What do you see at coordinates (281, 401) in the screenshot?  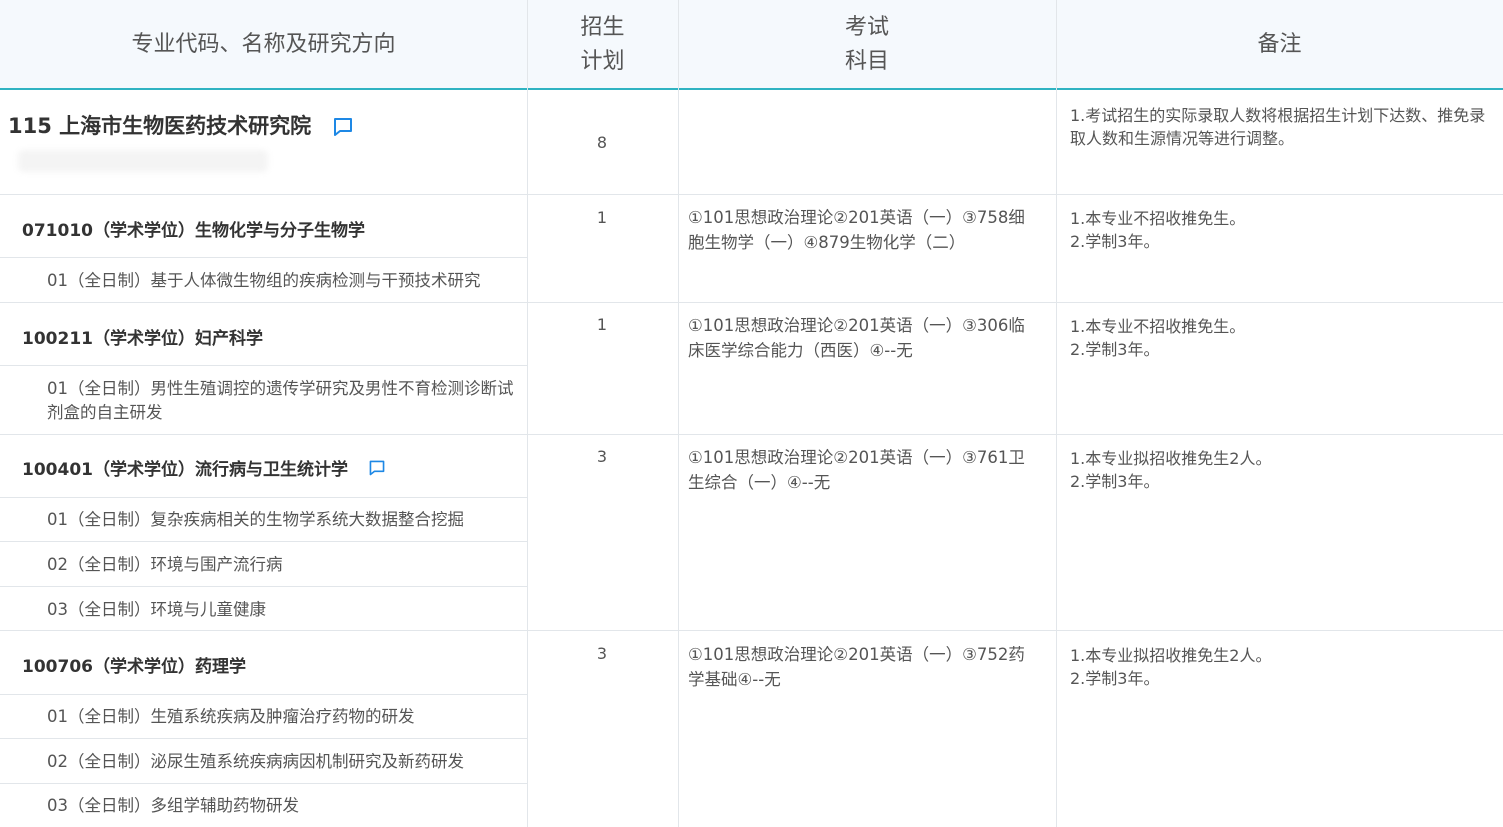 I see `research-direction: 01（全日制）男性生殖调控的遗传学研究及男性不育检测诊断试剂盒的自主研发` at bounding box center [281, 401].